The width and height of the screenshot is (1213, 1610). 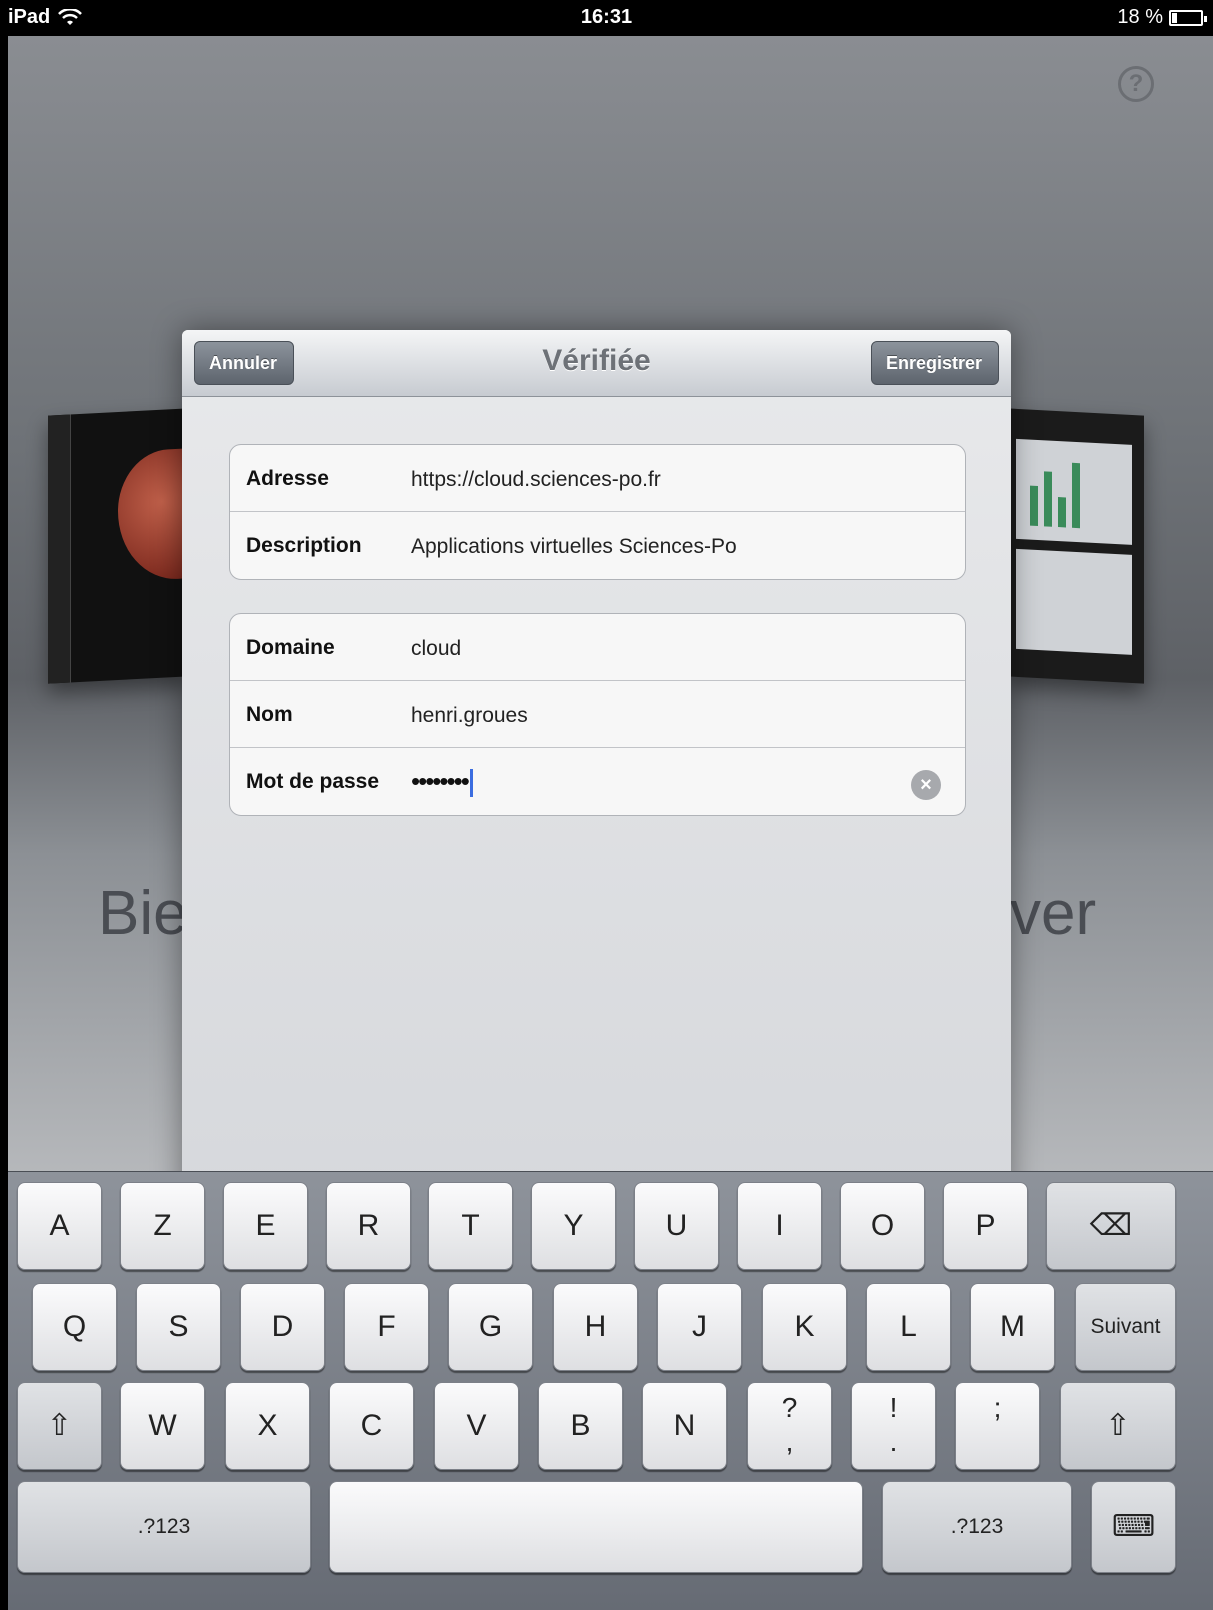 I want to click on key-bottom-char: ., so click(x=893, y=1441).